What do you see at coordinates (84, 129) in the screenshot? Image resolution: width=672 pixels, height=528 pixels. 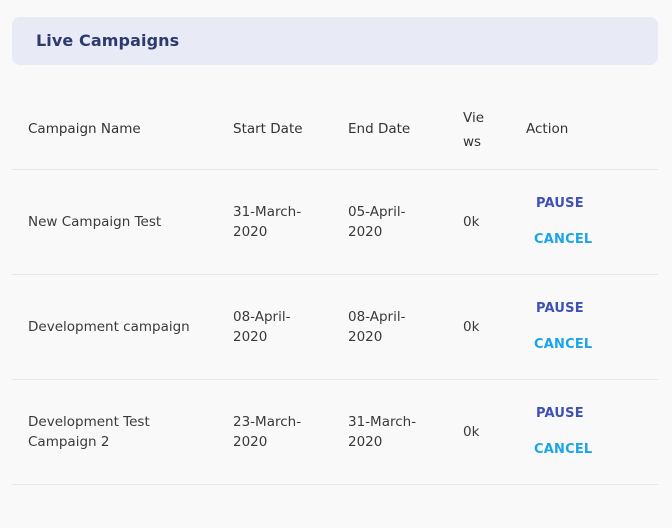 I see `column-header-campaign-name: Campaign Name` at bounding box center [84, 129].